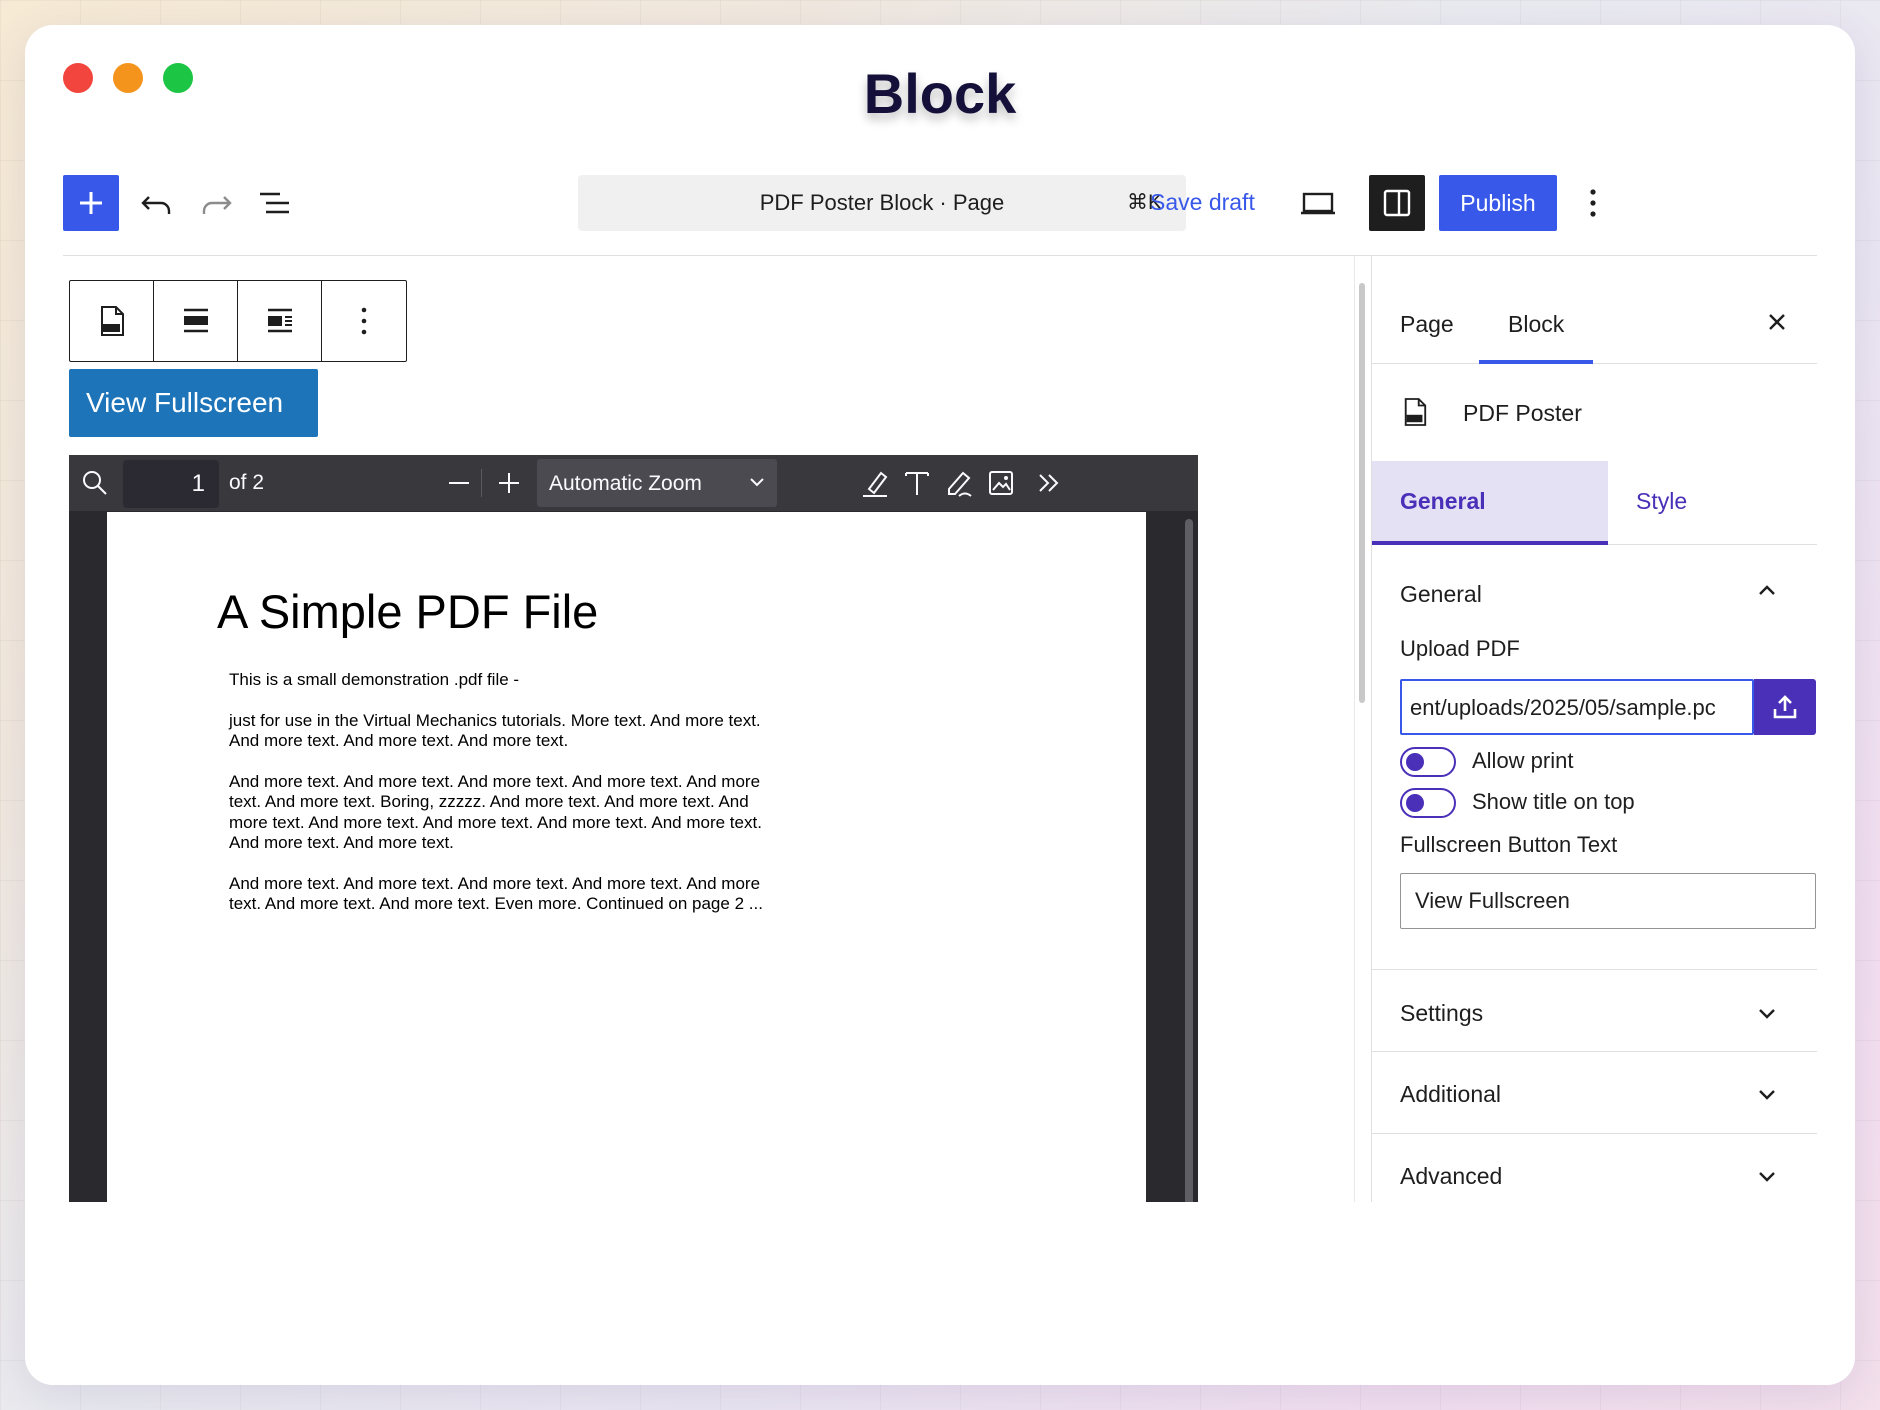  I want to click on block-type-button, so click(112, 321).